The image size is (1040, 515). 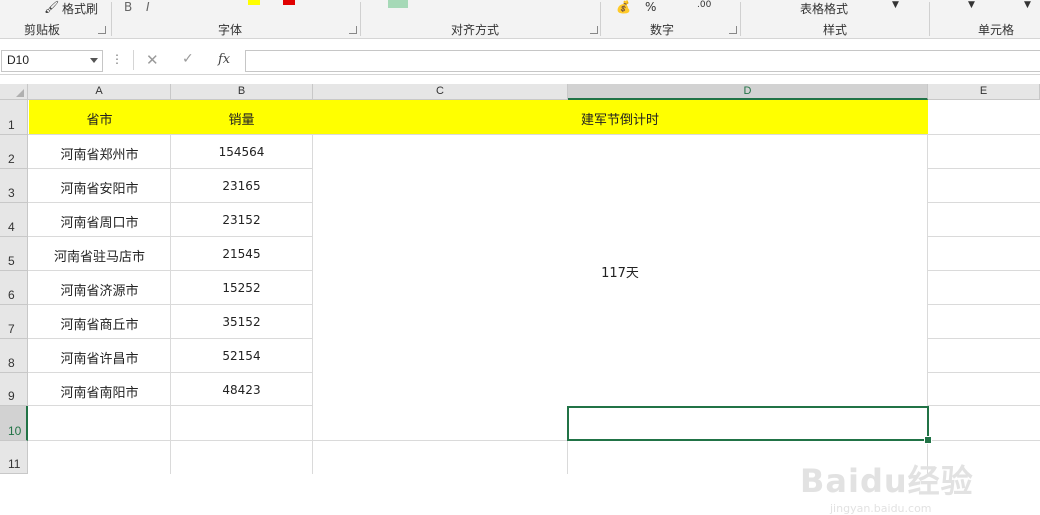 I want to click on font-color-icon, so click(x=289, y=2).